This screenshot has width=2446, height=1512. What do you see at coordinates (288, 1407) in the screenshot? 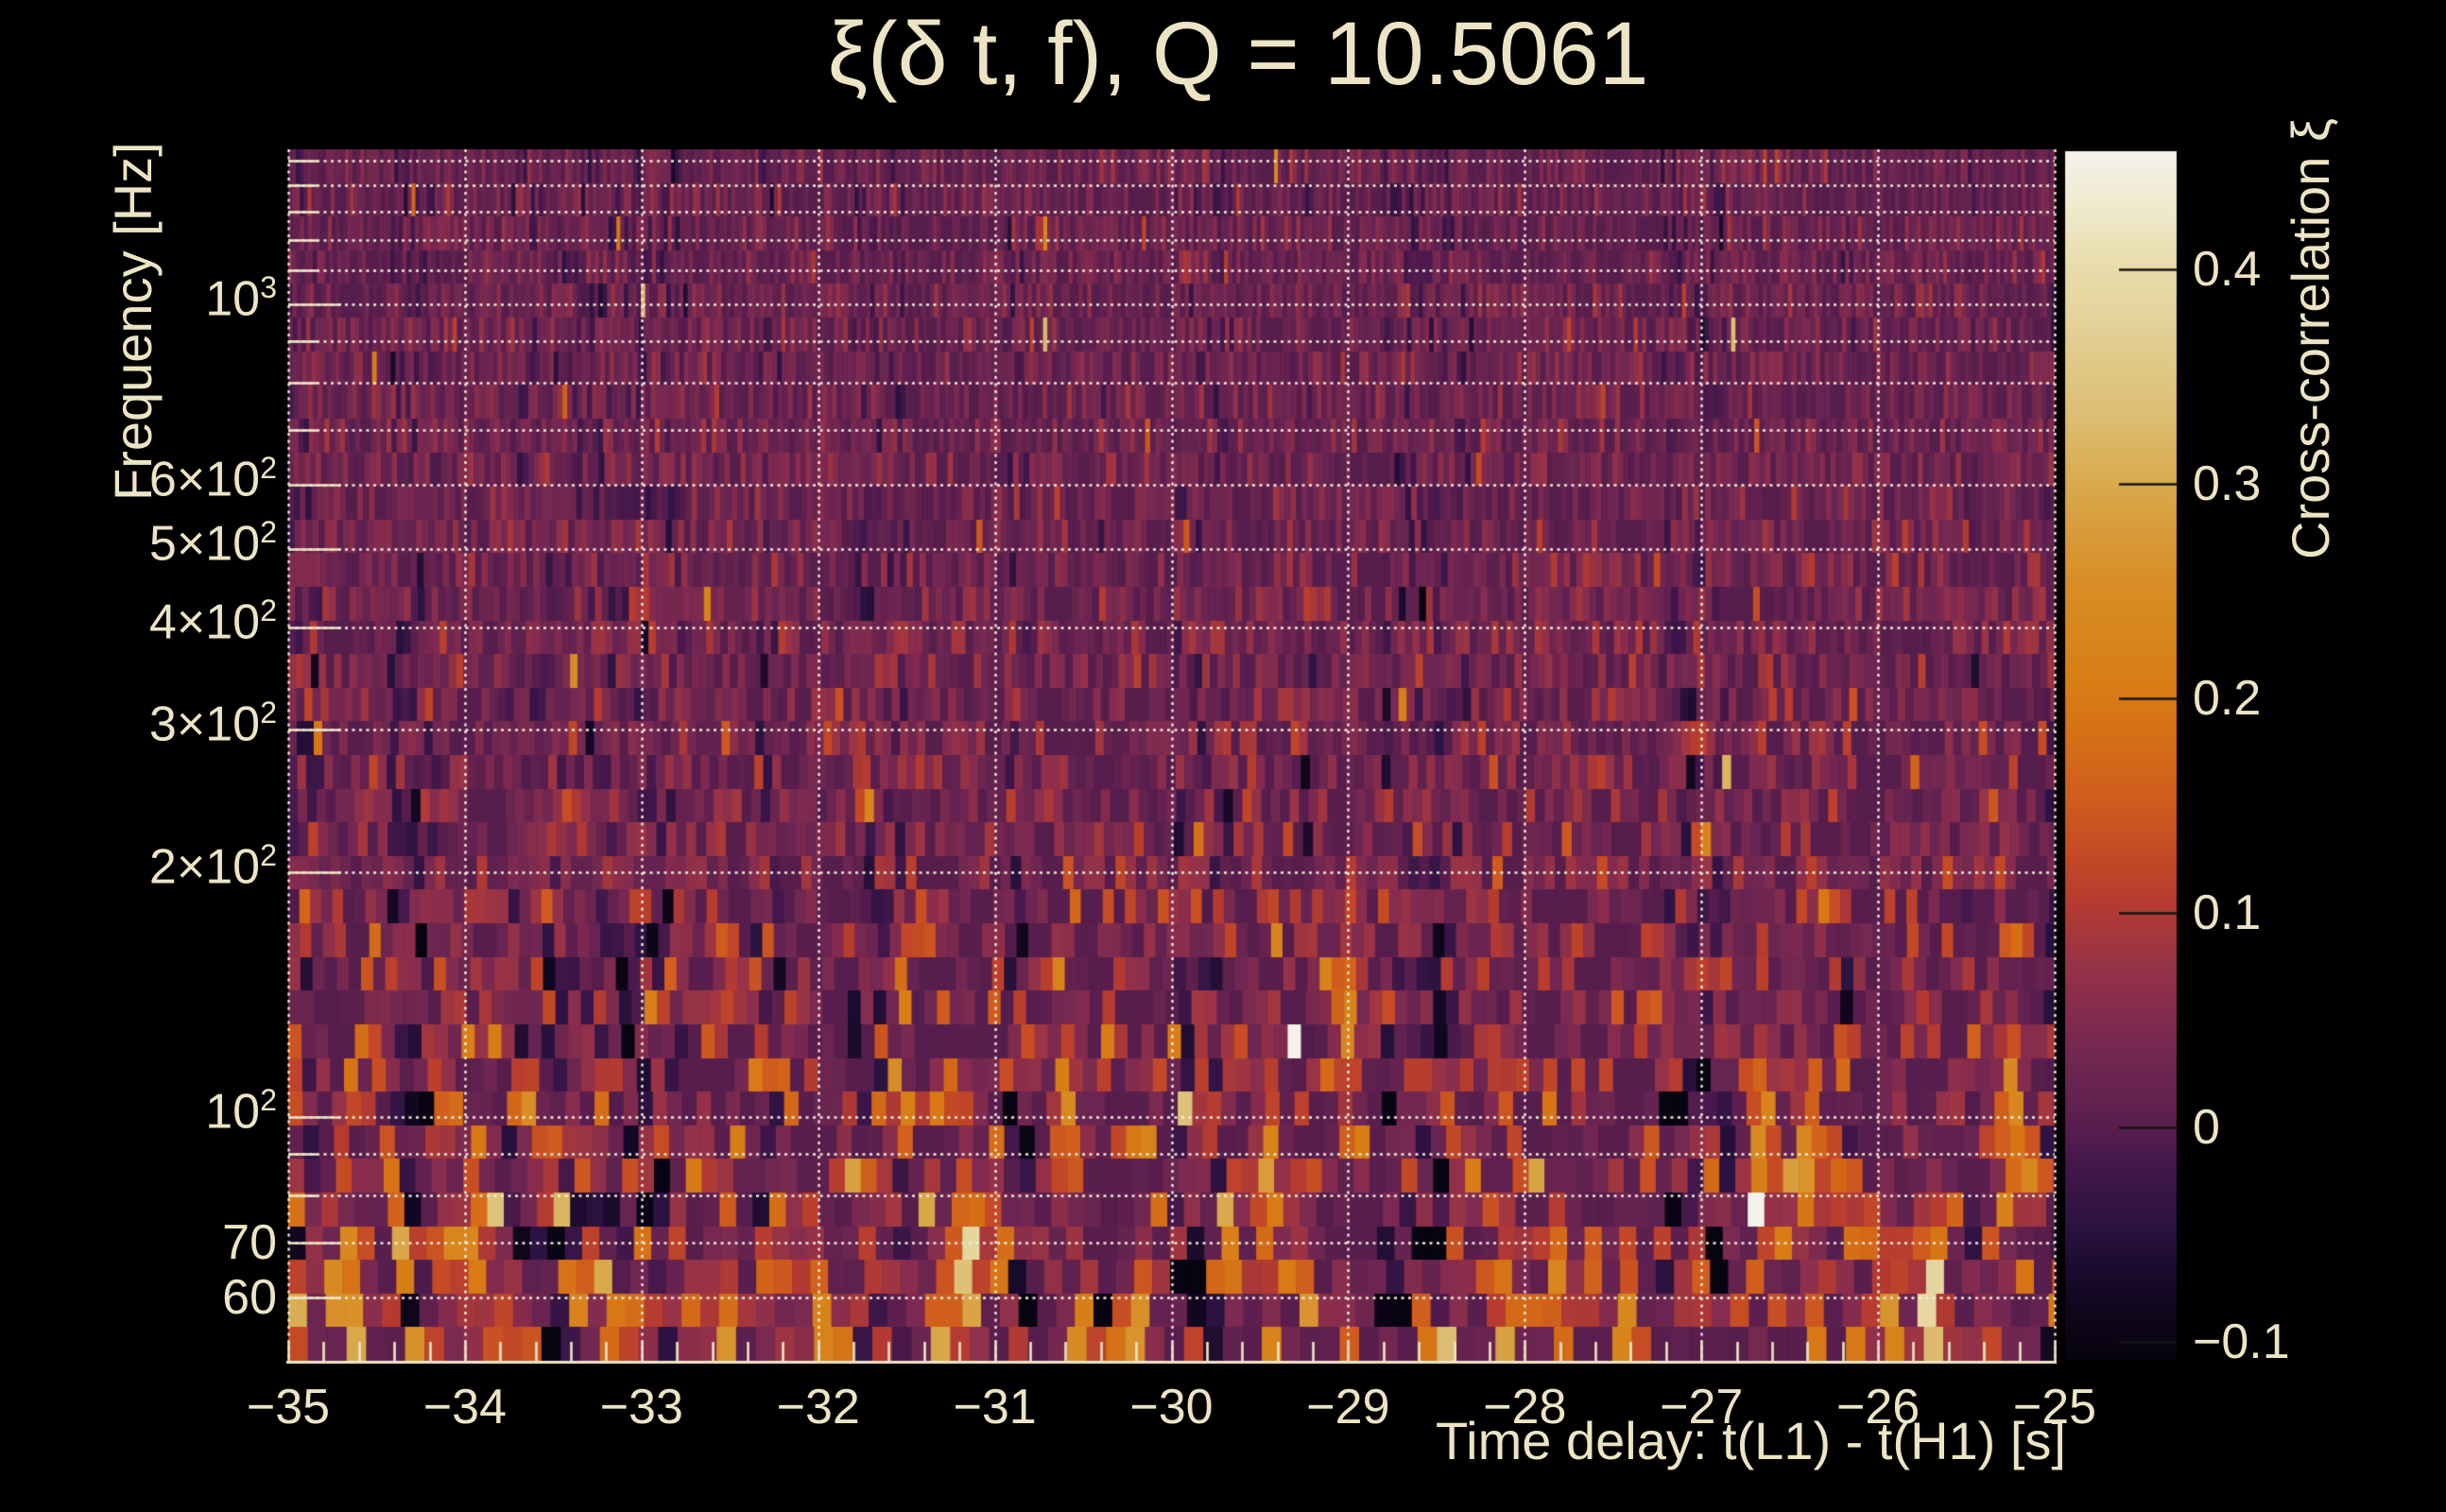
I see `x-tick-label: −35` at bounding box center [288, 1407].